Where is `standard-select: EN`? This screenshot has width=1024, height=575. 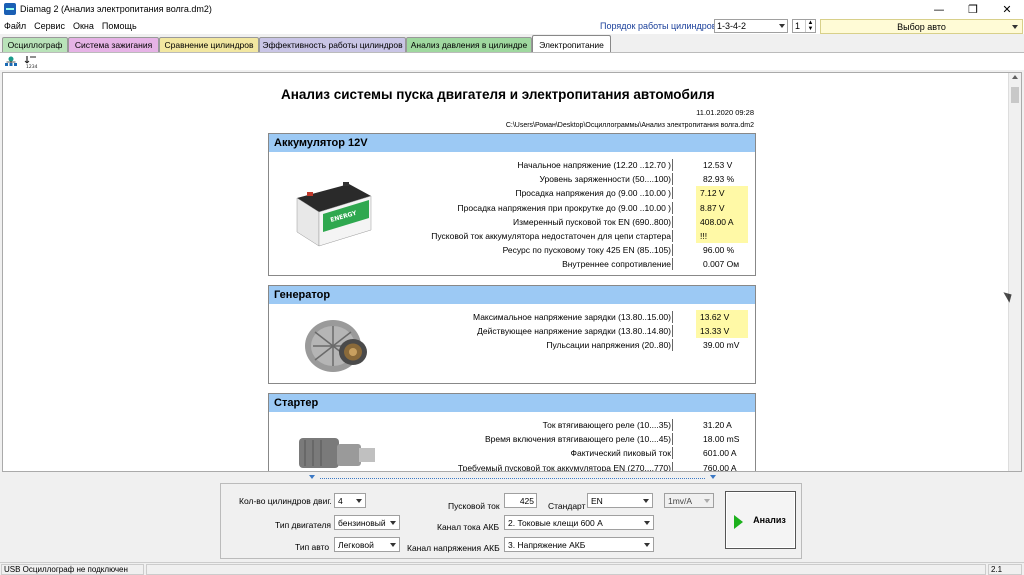
standard-select: EN is located at coordinates (620, 500).